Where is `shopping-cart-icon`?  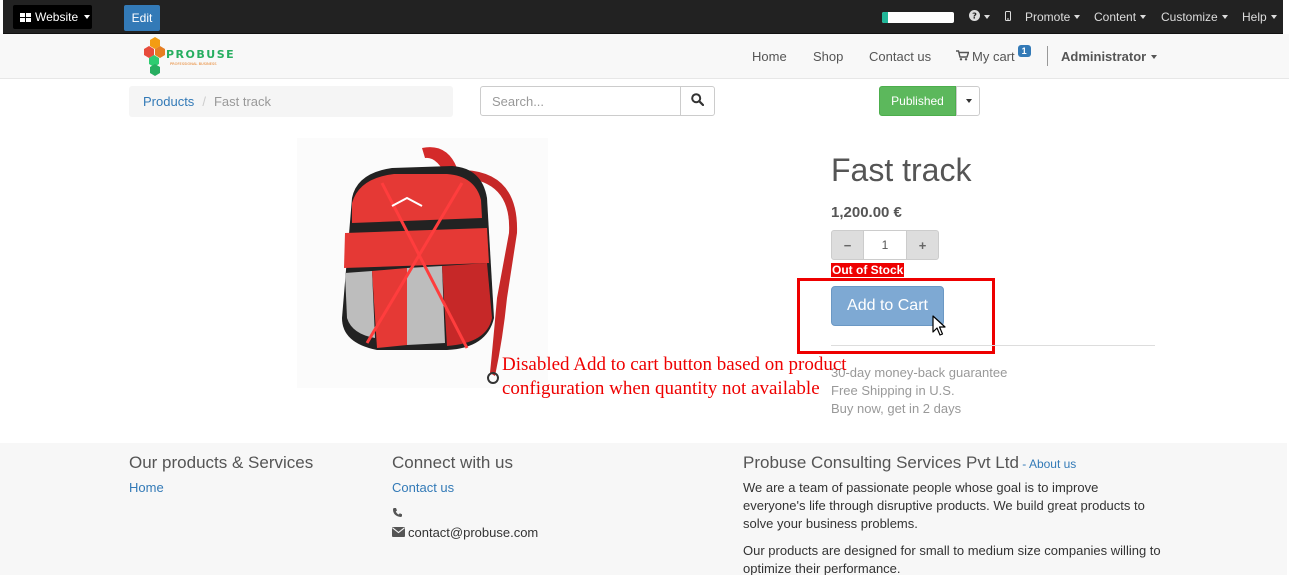 shopping-cart-icon is located at coordinates (963, 56).